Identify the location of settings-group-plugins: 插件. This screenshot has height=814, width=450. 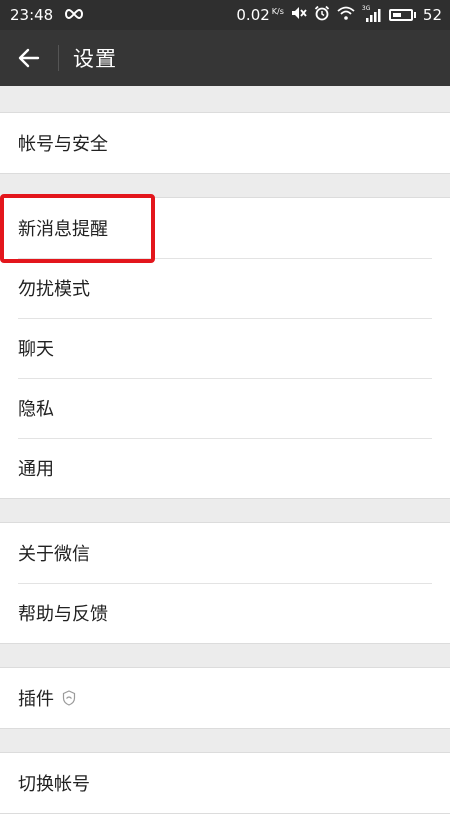
(225, 698).